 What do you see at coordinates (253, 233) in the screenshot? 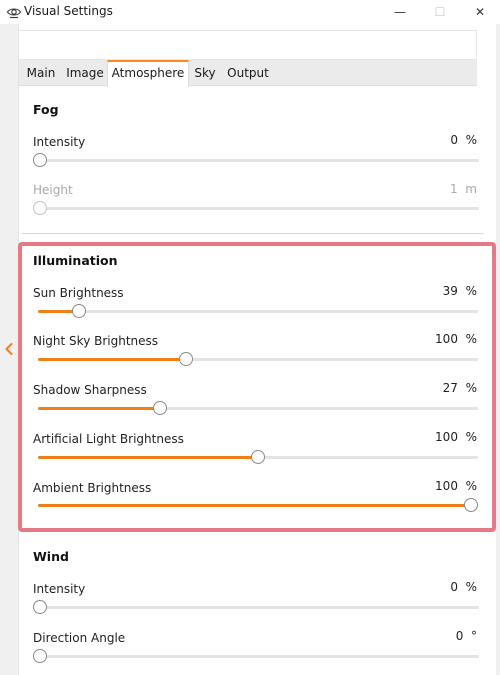
I see `section-divider` at bounding box center [253, 233].